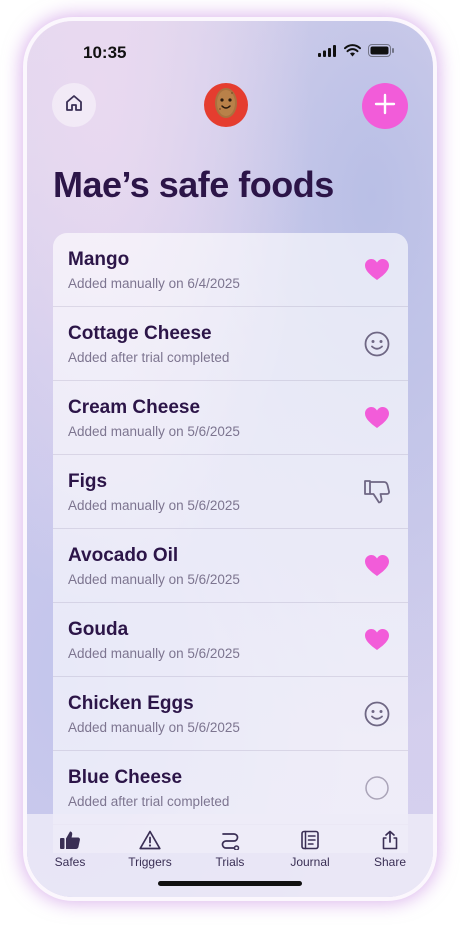  Describe the element at coordinates (99, 259) in the screenshot. I see `food-name: Mango` at that location.